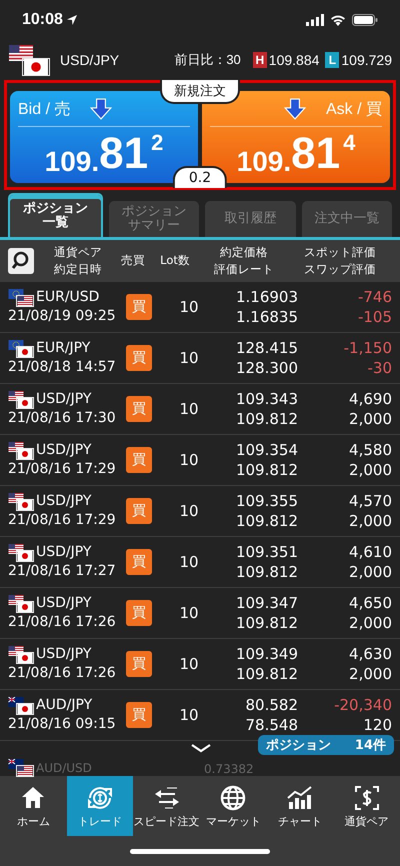  What do you see at coordinates (207, 60) in the screenshot?
I see `daily-change: 前日比：30` at bounding box center [207, 60].